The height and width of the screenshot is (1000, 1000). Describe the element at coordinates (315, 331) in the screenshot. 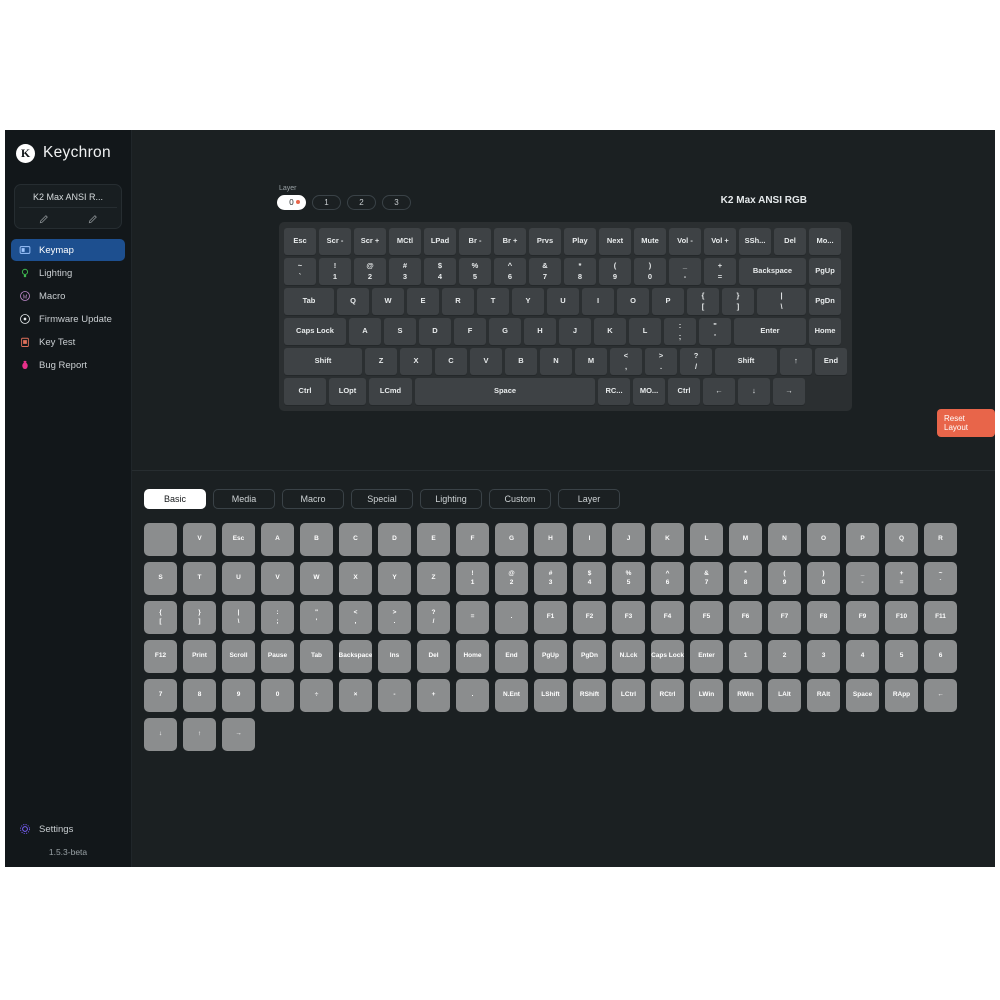

I see `keyboard-key: Caps Lock` at that location.